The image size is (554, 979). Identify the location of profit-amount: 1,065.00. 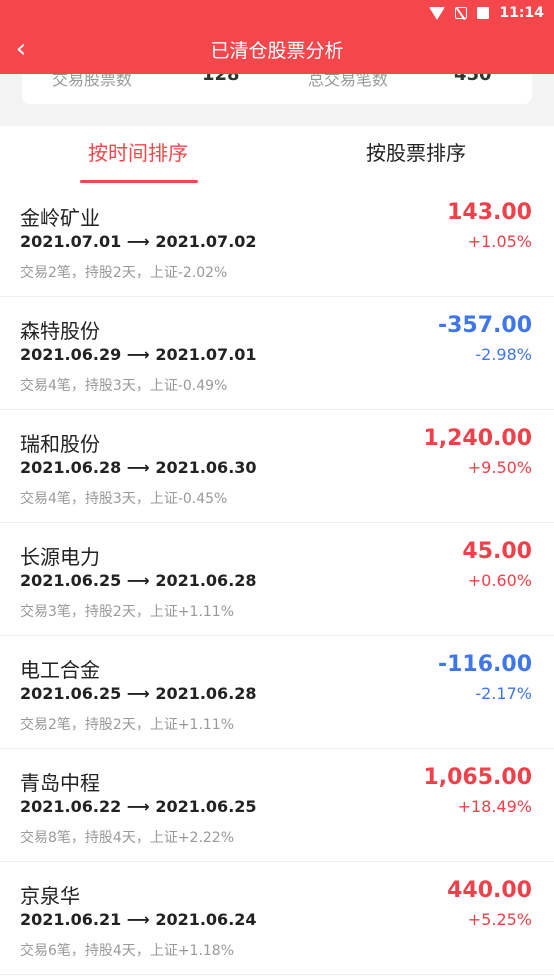
(477, 777).